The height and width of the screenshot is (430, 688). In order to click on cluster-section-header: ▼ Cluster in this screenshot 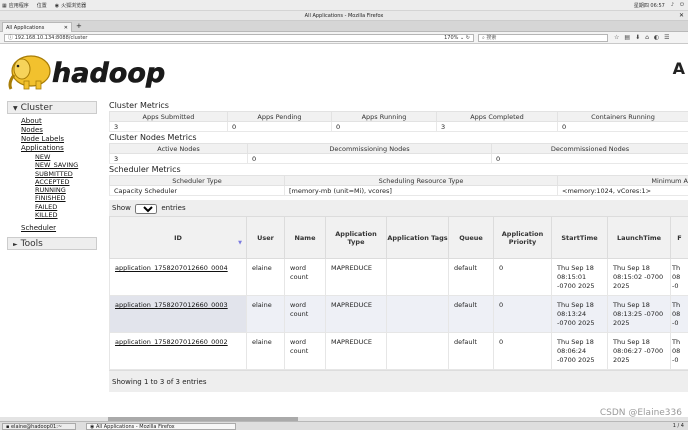, I will do `click(52, 107)`.